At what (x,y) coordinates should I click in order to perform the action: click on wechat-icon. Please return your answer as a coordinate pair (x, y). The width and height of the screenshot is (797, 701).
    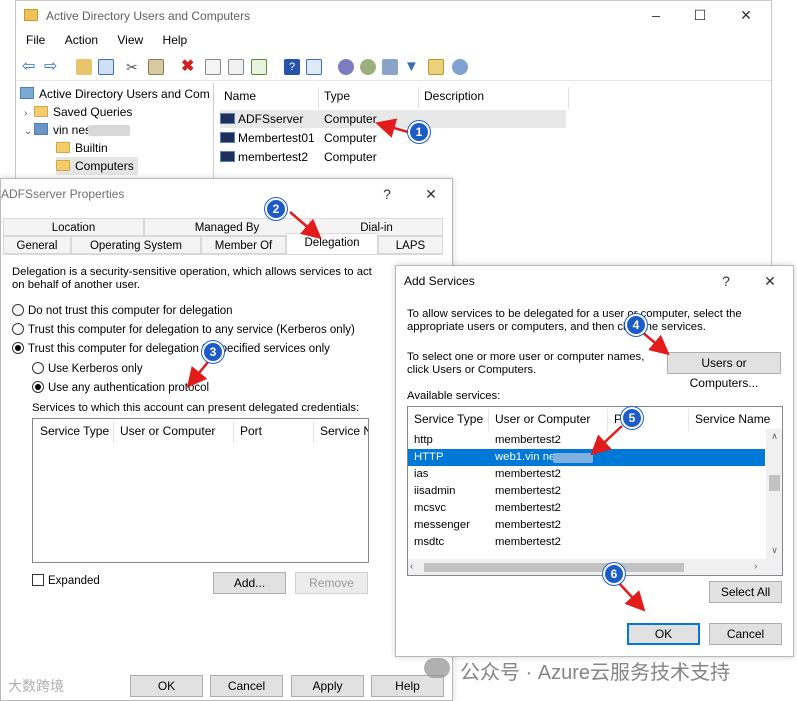
    Looking at the image, I should click on (437, 668).